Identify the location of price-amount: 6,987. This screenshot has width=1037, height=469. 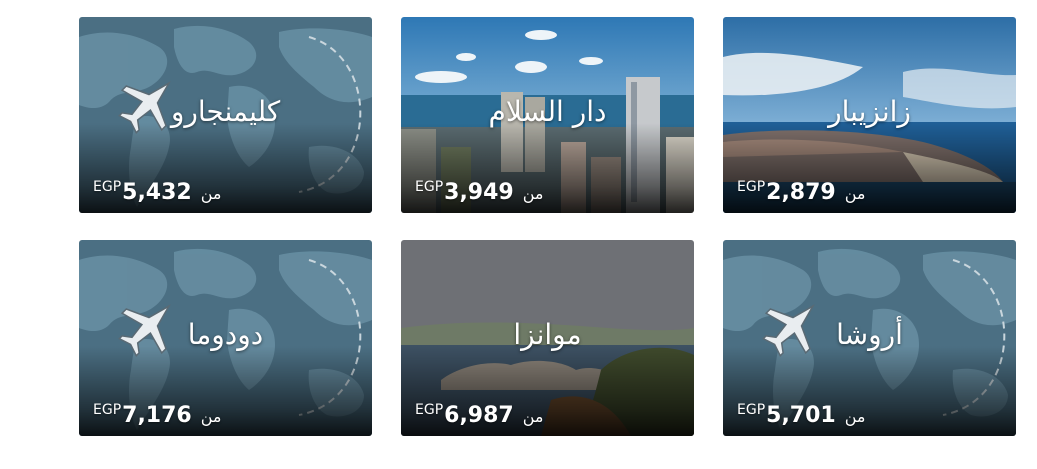
(479, 415).